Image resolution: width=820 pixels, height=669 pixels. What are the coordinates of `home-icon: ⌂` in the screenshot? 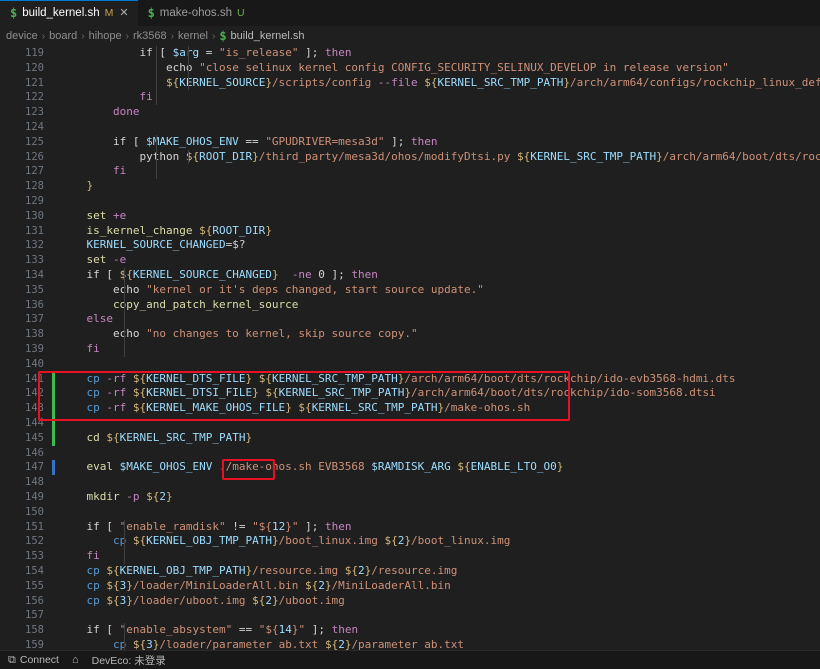 It's located at (75, 660).